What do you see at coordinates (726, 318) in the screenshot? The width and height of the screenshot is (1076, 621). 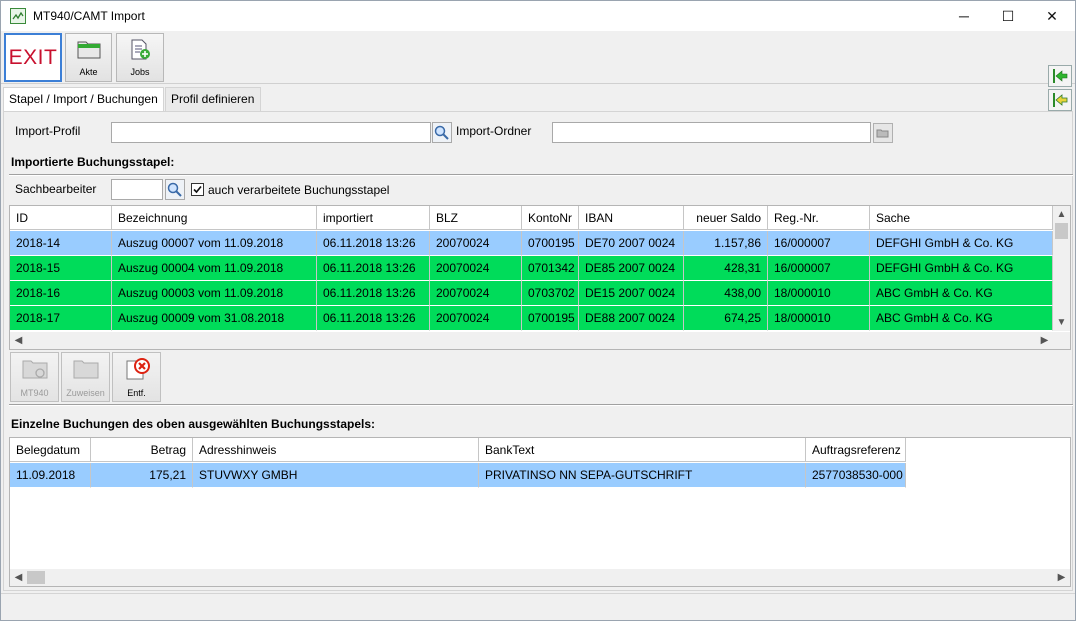 I see `table-cell: 674,25` at bounding box center [726, 318].